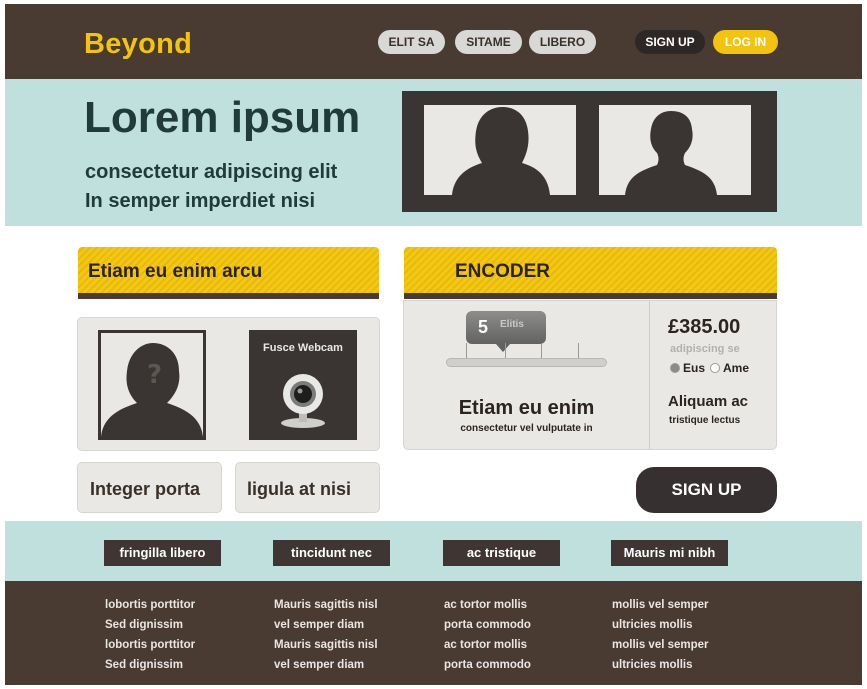 Image resolution: width=867 pixels, height=689 pixels. What do you see at coordinates (590, 273) in the screenshot?
I see `encoder-banner: ENCODER` at bounding box center [590, 273].